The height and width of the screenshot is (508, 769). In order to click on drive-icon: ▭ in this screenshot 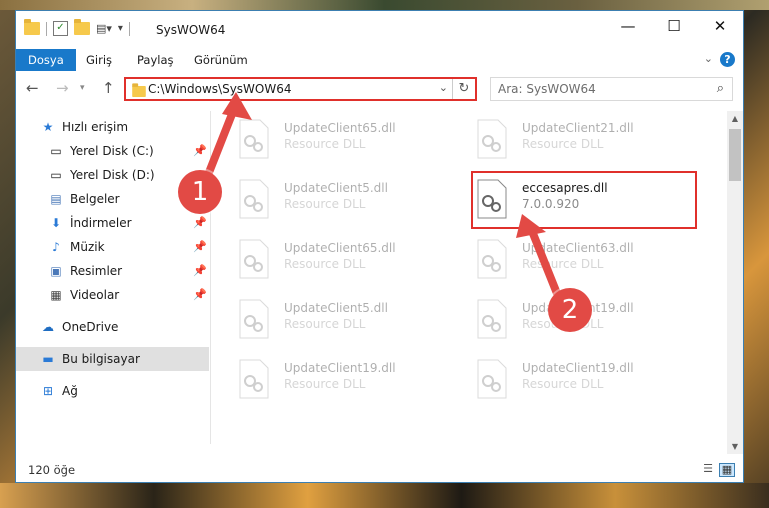, I will do `click(56, 175)`.